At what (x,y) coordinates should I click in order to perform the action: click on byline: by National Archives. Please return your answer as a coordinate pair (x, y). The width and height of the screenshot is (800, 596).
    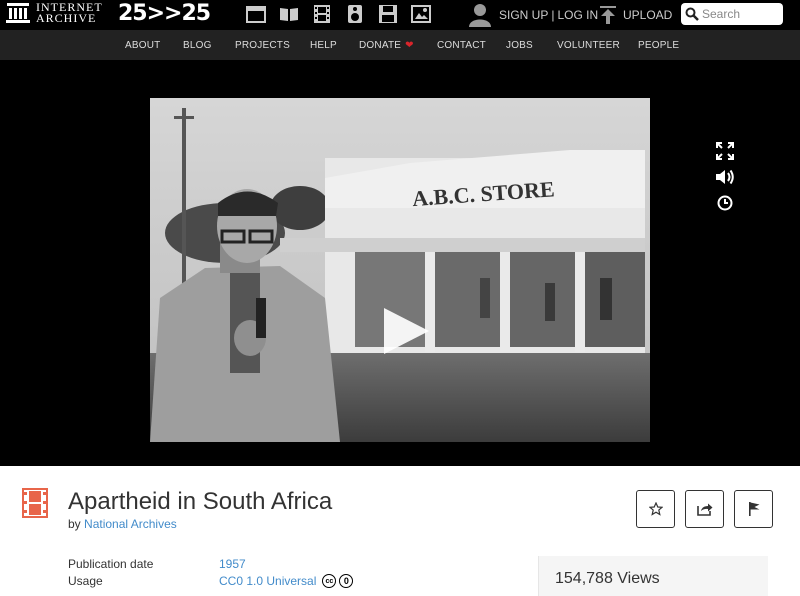
    Looking at the image, I should click on (122, 524).